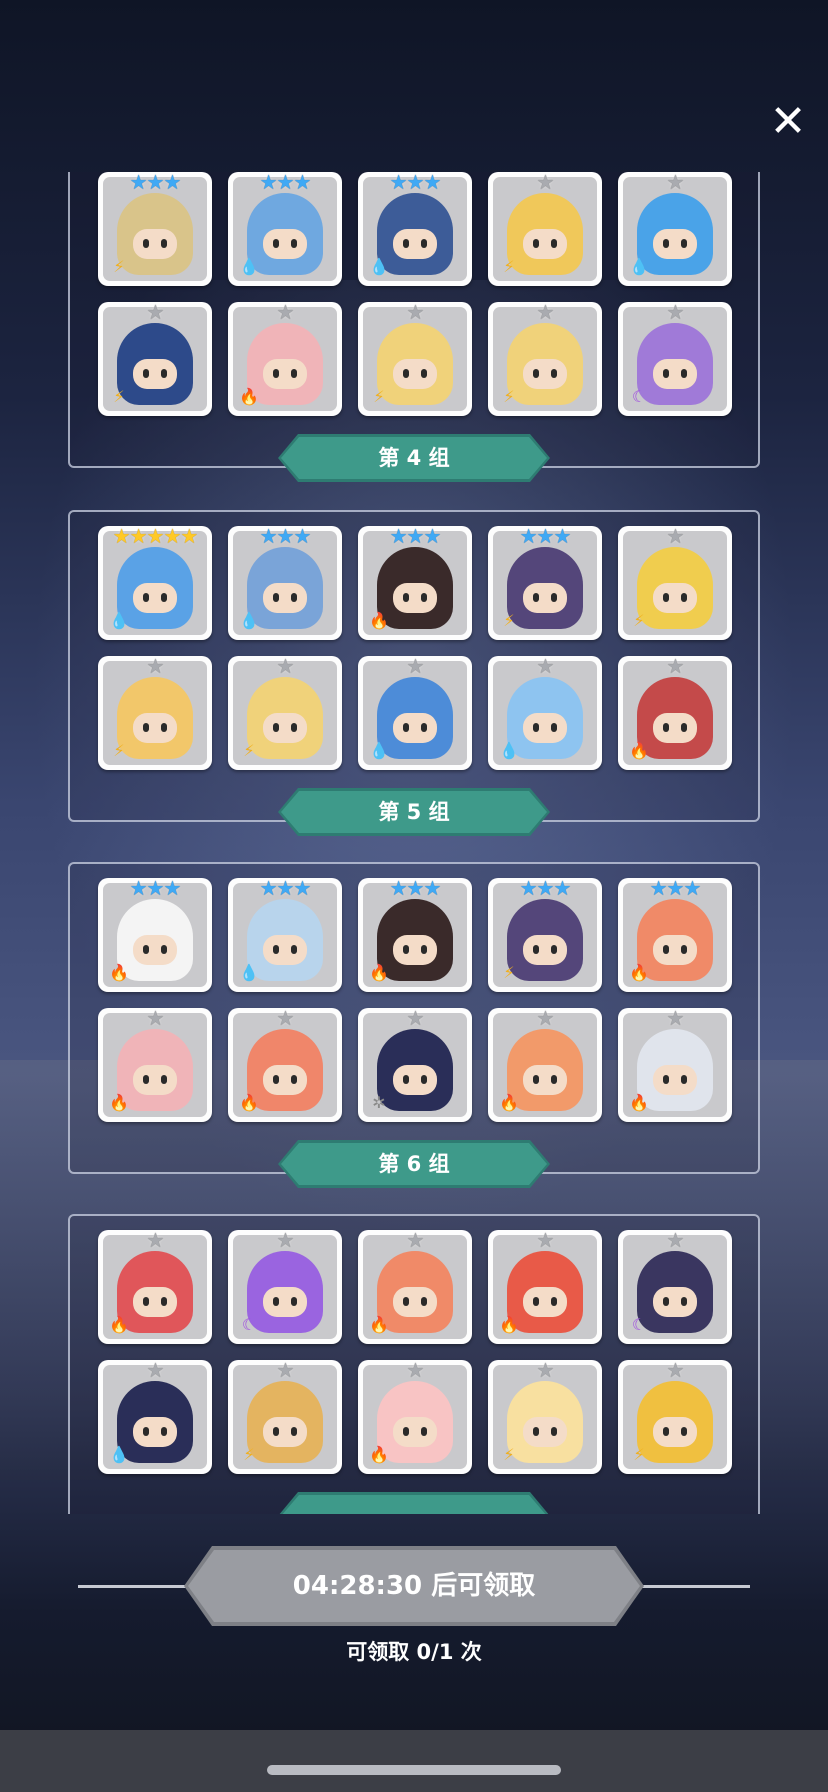  I want to click on close-icon: ✕, so click(788, 122).